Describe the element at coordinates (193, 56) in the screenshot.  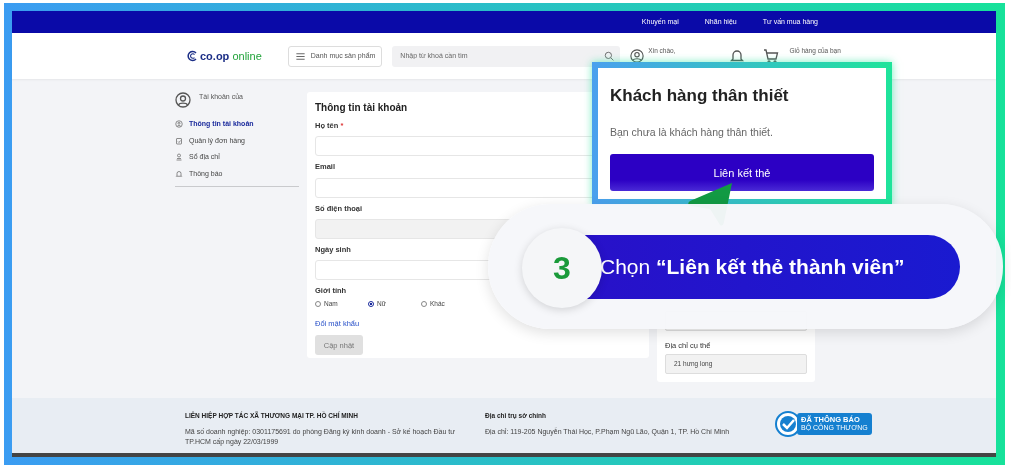
I see `logo-icon` at that location.